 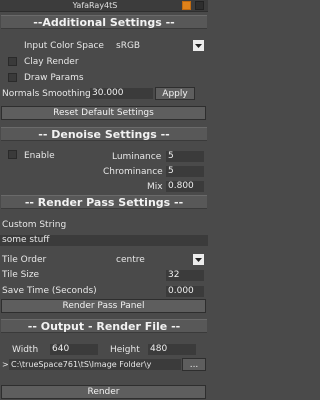 I want to click on render-button: Render, so click(x=103, y=392).